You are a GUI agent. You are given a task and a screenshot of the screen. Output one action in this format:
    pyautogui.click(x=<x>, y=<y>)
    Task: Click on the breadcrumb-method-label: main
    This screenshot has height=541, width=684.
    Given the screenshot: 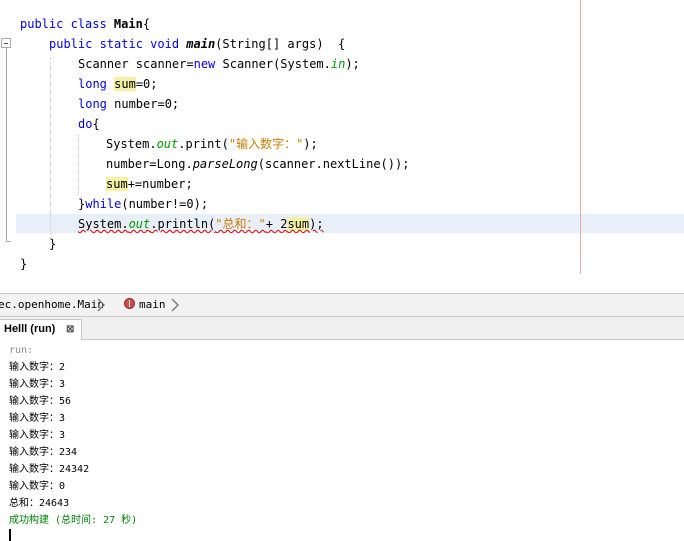 What is the action you would take?
    pyautogui.click(x=152, y=304)
    